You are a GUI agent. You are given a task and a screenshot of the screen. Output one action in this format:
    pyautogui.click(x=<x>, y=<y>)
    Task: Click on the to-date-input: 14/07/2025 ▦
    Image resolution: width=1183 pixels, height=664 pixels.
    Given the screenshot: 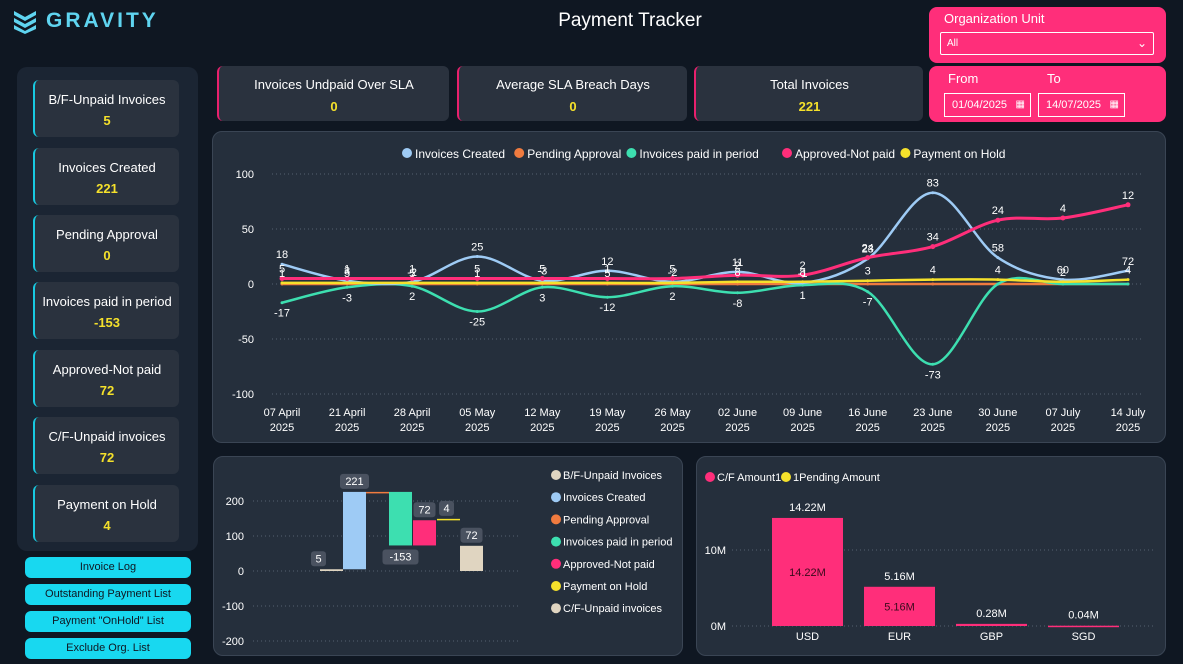 What is the action you would take?
    pyautogui.click(x=1081, y=105)
    